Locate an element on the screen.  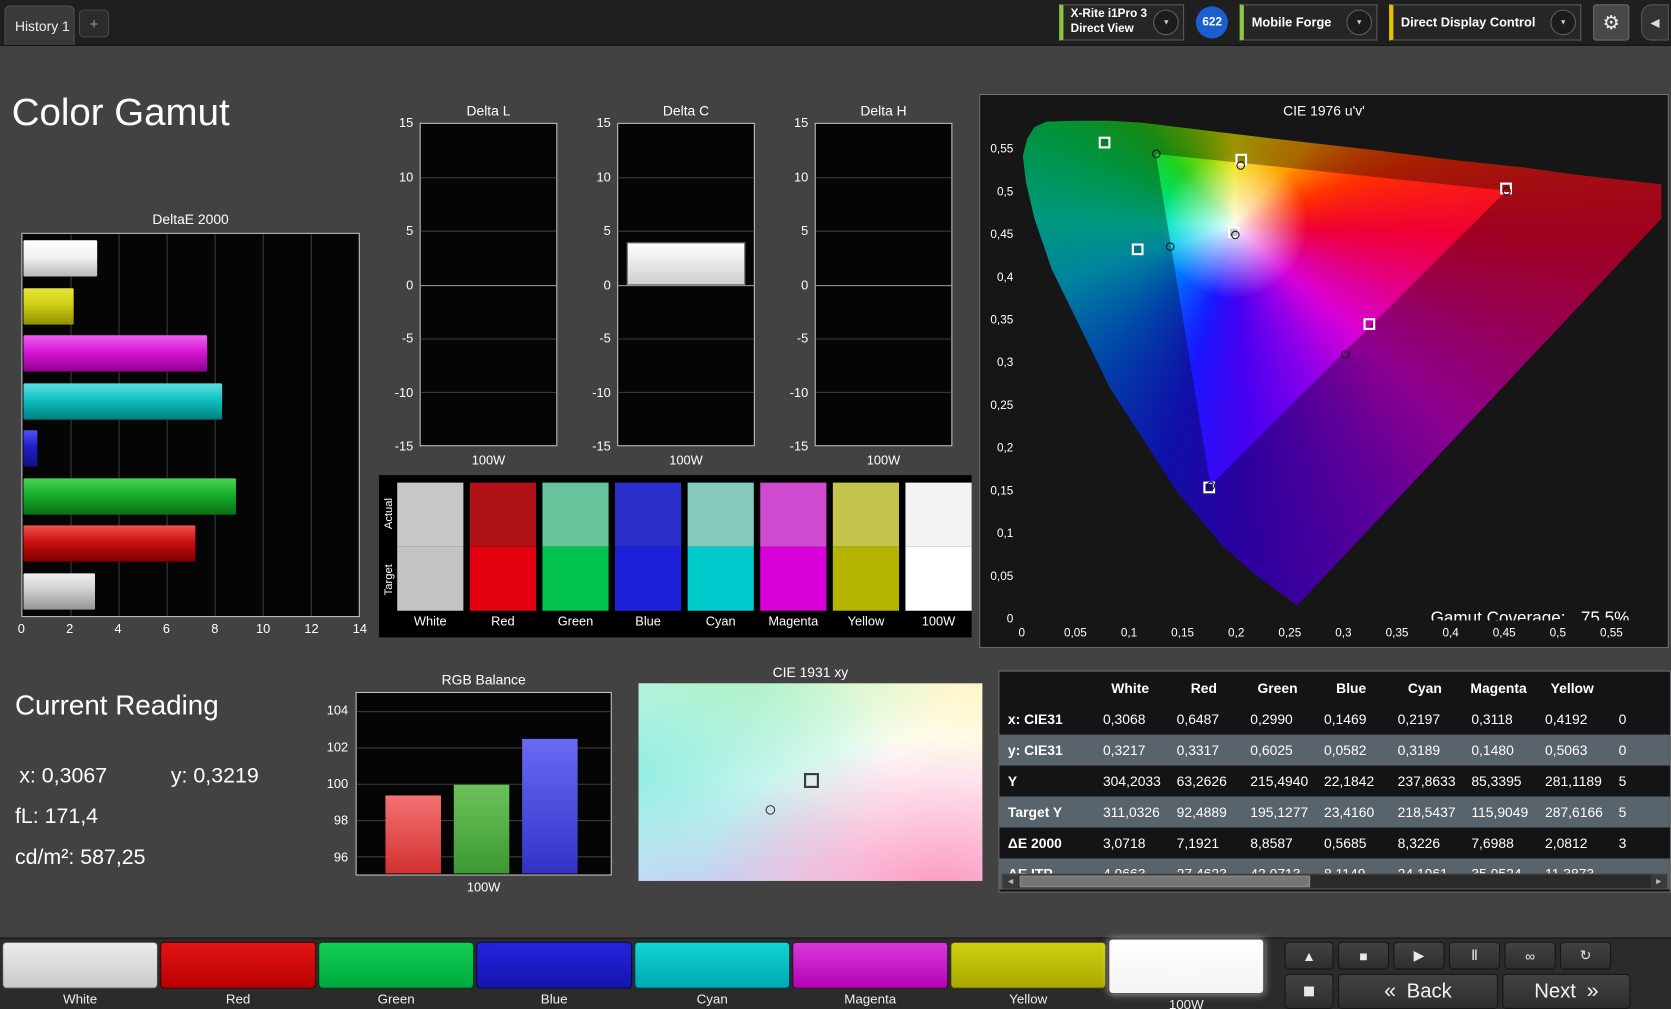
pattern-button-100w: 100W is located at coordinates (1186, 973).